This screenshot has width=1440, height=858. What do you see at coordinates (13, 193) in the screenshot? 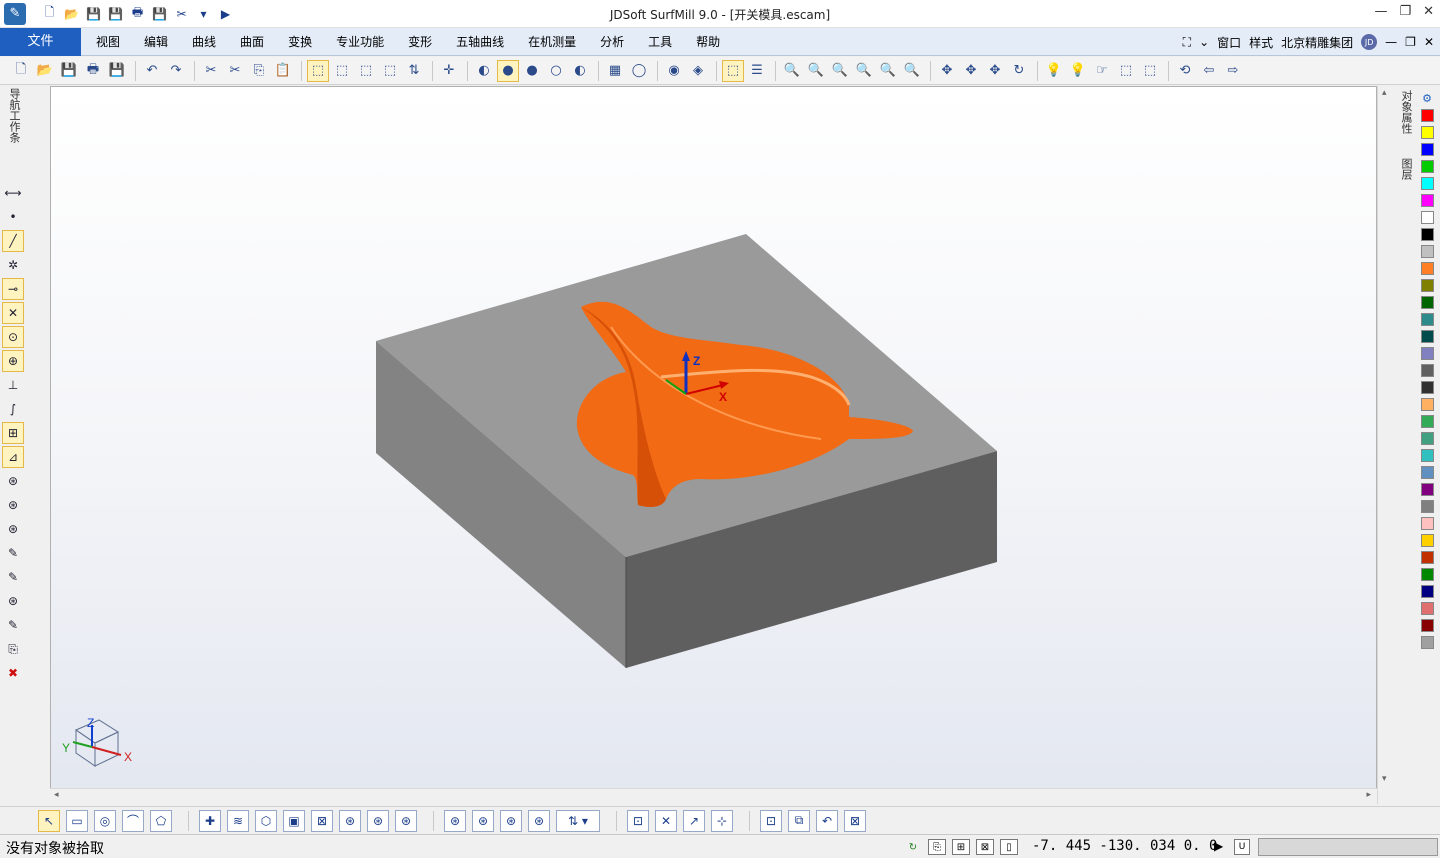
I see `left-tool-icon: ⟷` at bounding box center [13, 193].